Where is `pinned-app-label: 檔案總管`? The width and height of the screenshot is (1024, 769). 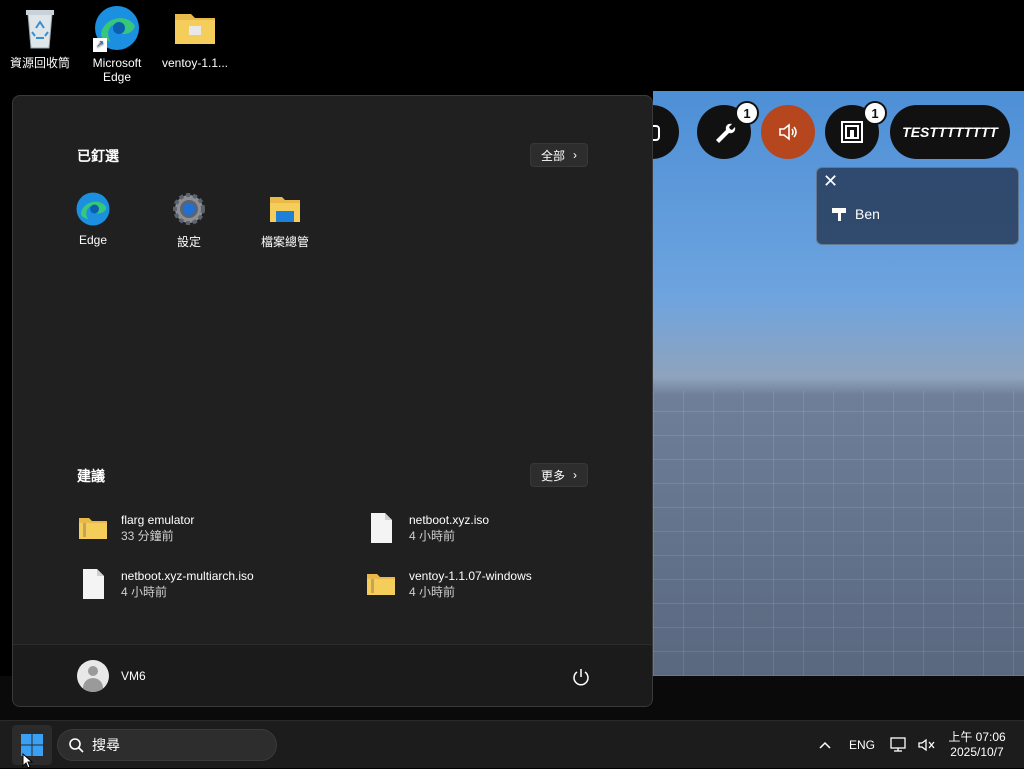 pinned-app-label: 檔案總管 is located at coordinates (284, 242).